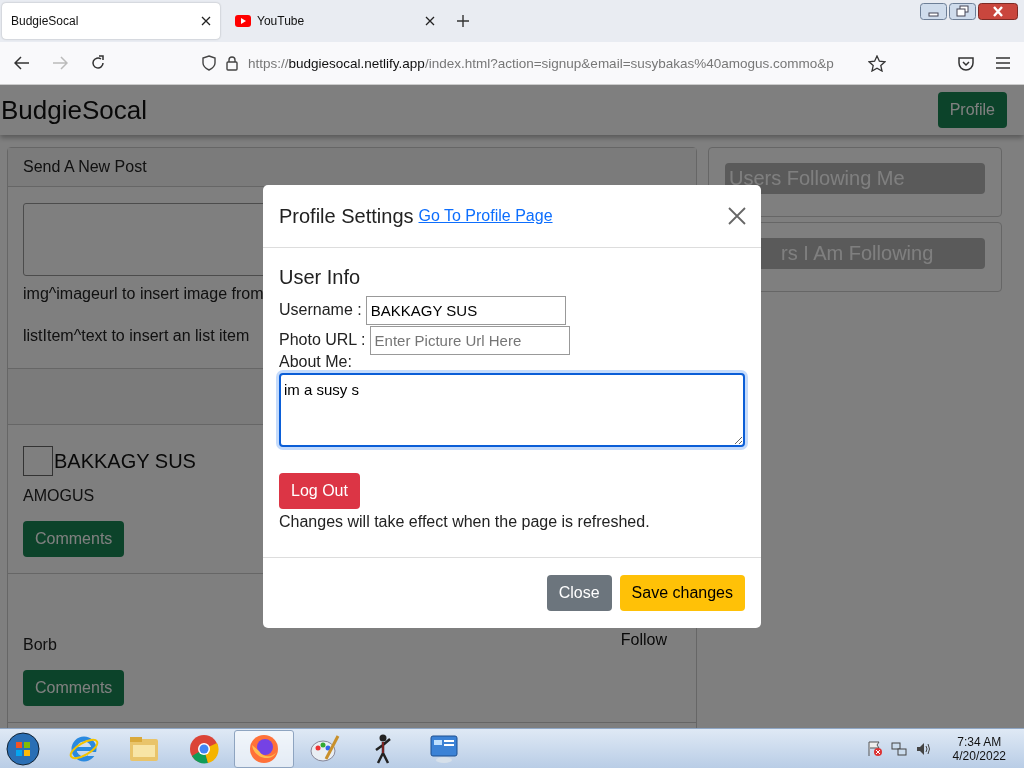  Describe the element at coordinates (541, 63) in the screenshot. I see `url-text: https://budgiesocal.netlify.app/index.html?action=signup&email=susybakas%40amogus.commo&p` at that location.